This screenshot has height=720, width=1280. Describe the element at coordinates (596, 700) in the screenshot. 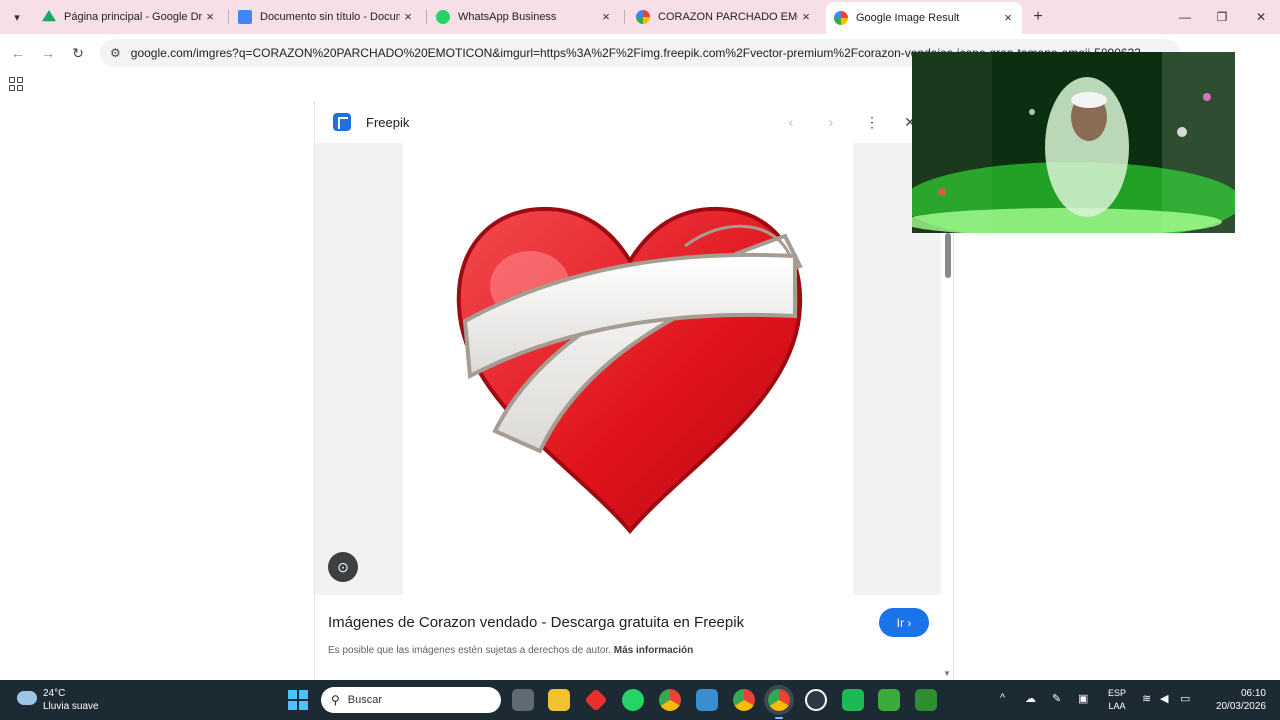

I see `anydesk-icon` at that location.